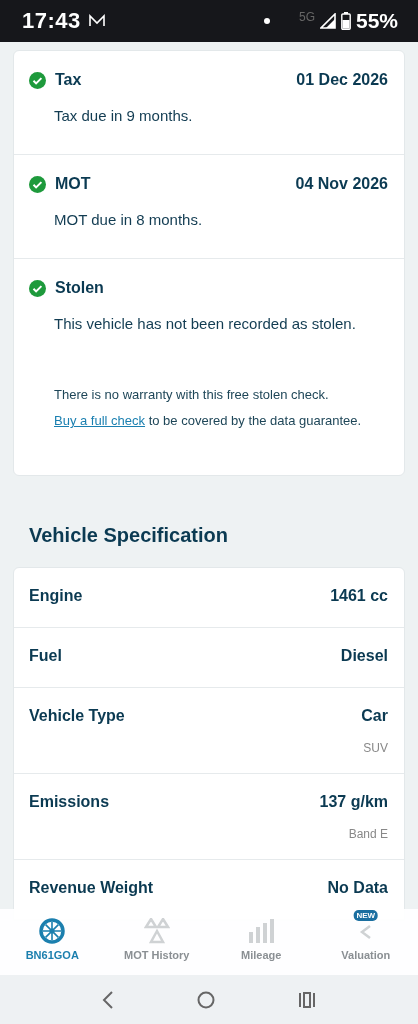 The height and width of the screenshot is (1024, 418). What do you see at coordinates (327, 21) in the screenshot?
I see `signal-icon` at bounding box center [327, 21].